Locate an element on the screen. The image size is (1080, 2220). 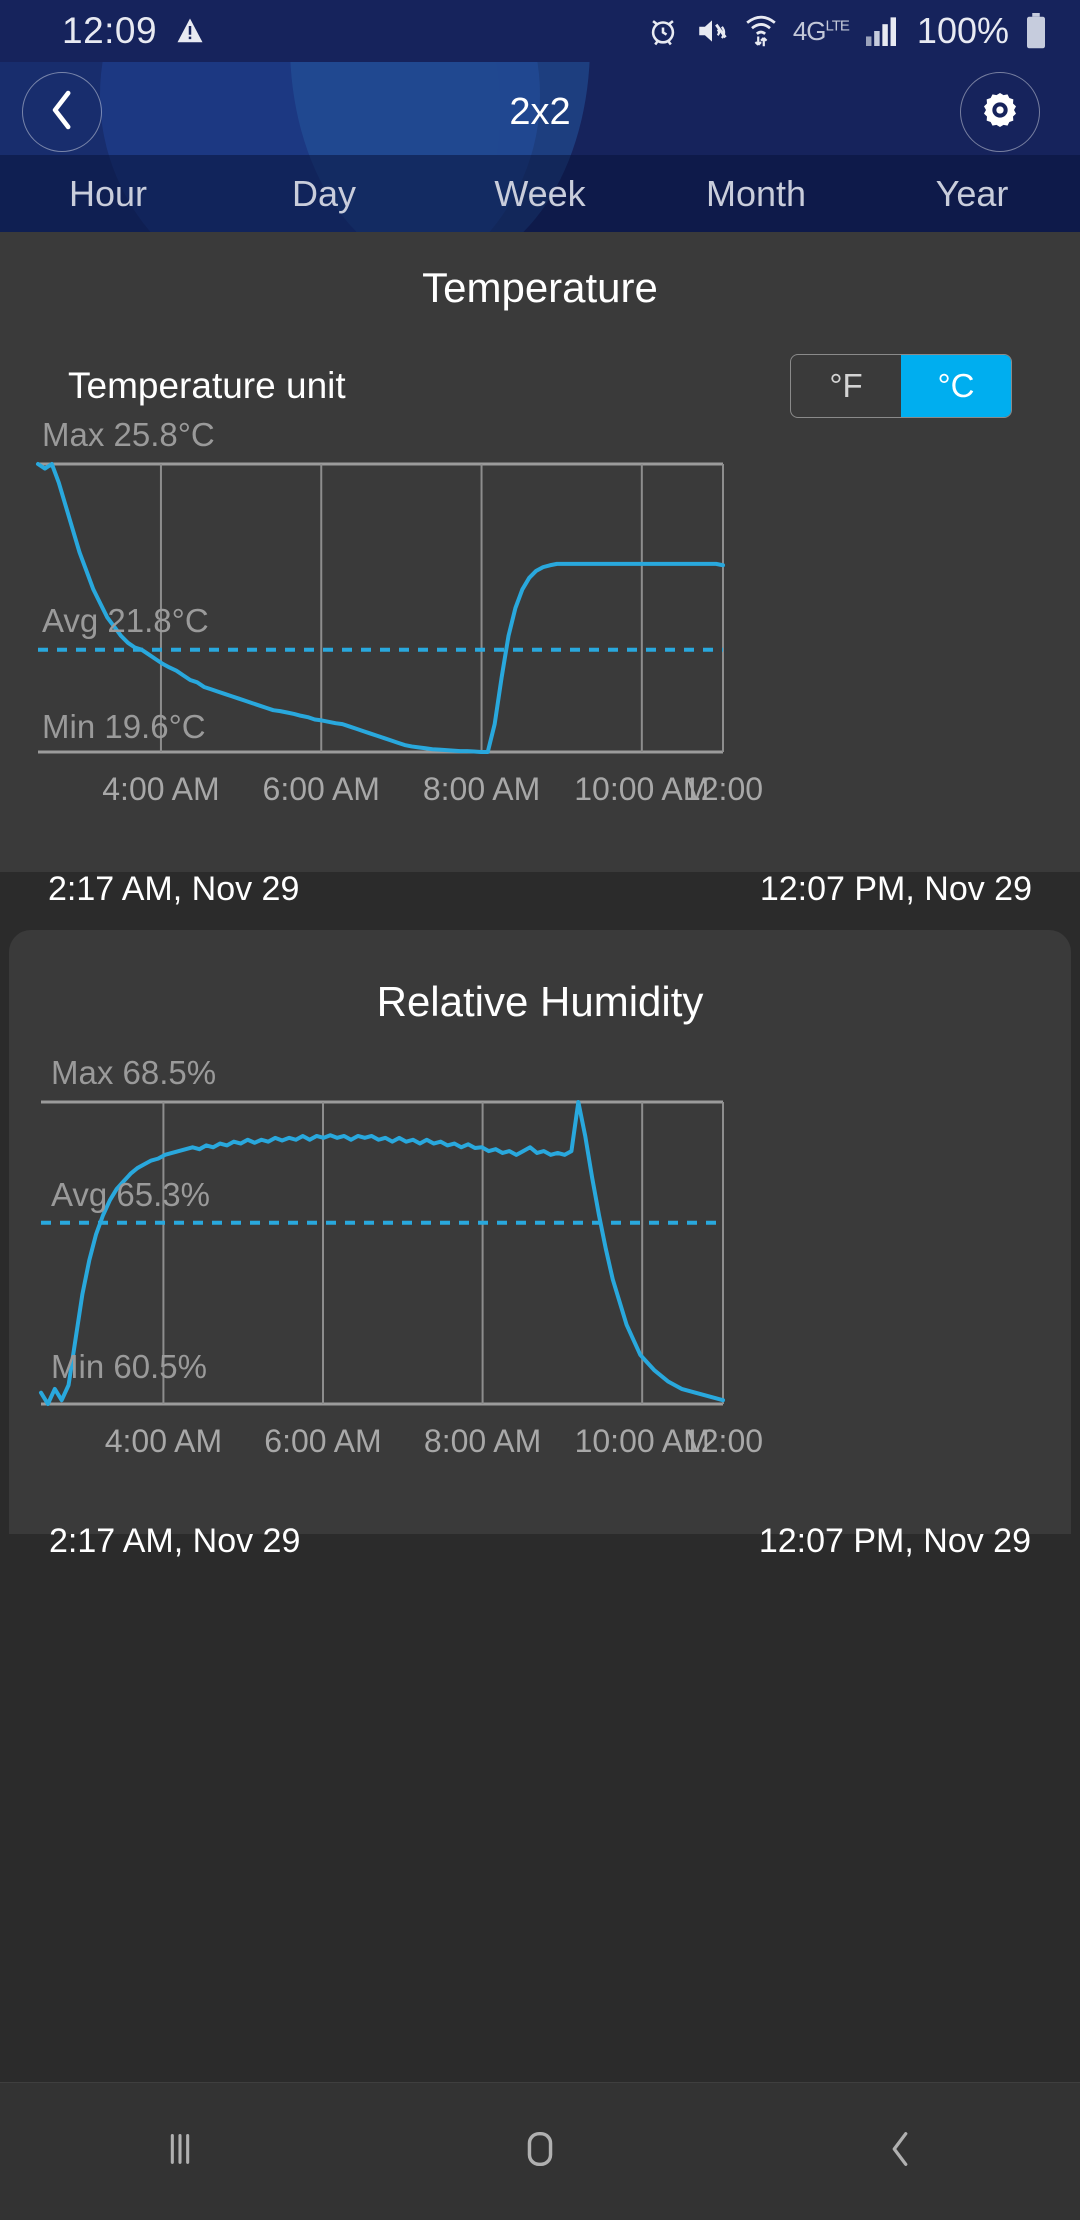
page-title: 2x2 is located at coordinates (540, 111).